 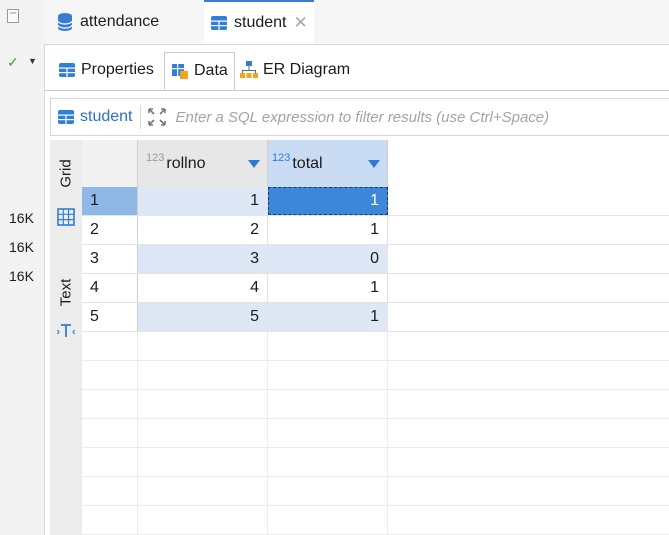 I want to click on table-row: 3 3 0, so click(x=375, y=259).